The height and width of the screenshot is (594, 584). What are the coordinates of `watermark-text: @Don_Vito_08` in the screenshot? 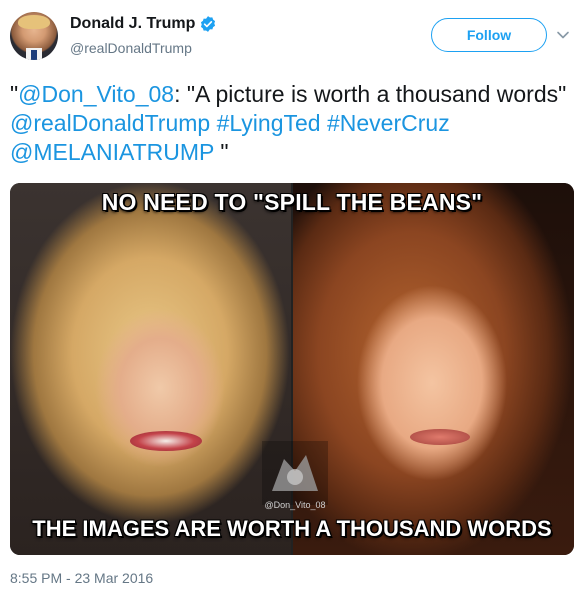 It's located at (295, 505).